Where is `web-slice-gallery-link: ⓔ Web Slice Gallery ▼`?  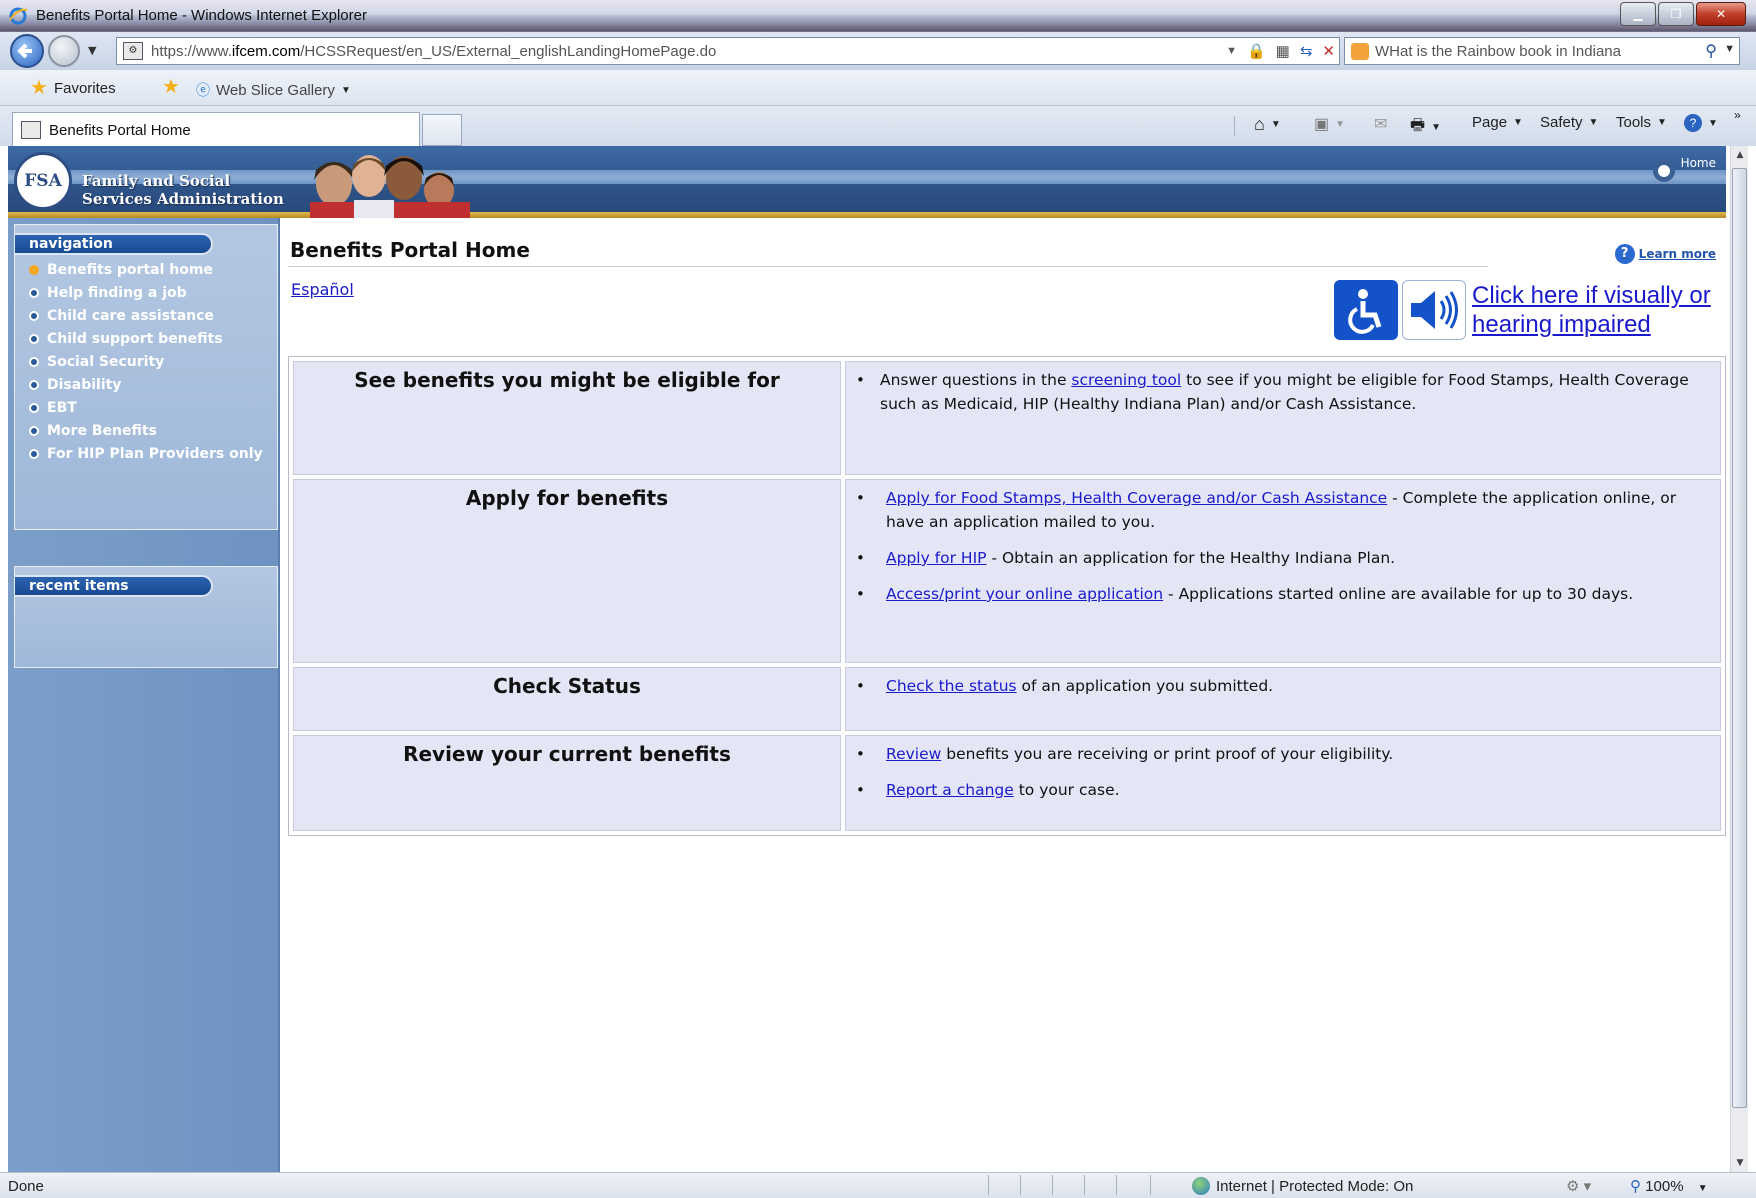
web-slice-gallery-link: ⓔ Web Slice Gallery ▼ is located at coordinates (273, 90).